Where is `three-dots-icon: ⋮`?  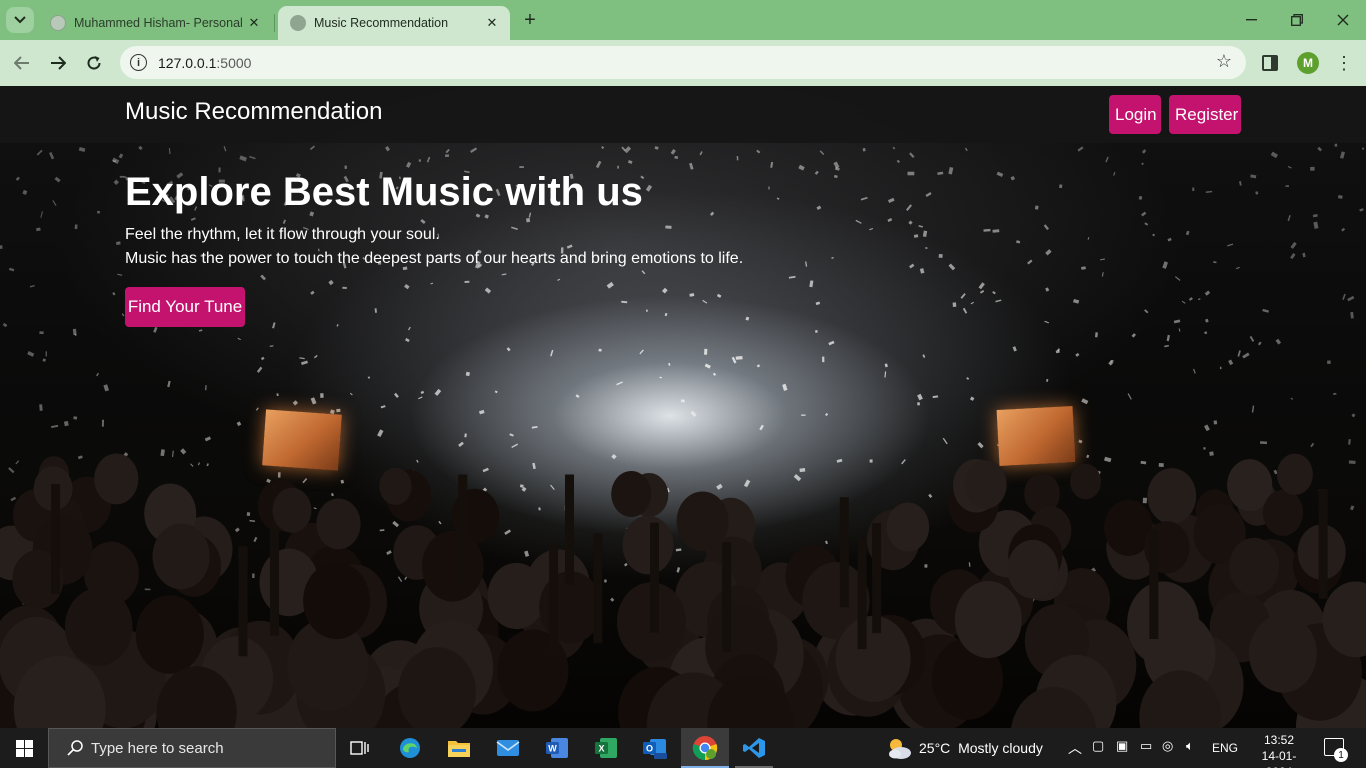
three-dots-icon: ⋮ is located at coordinates (1344, 63).